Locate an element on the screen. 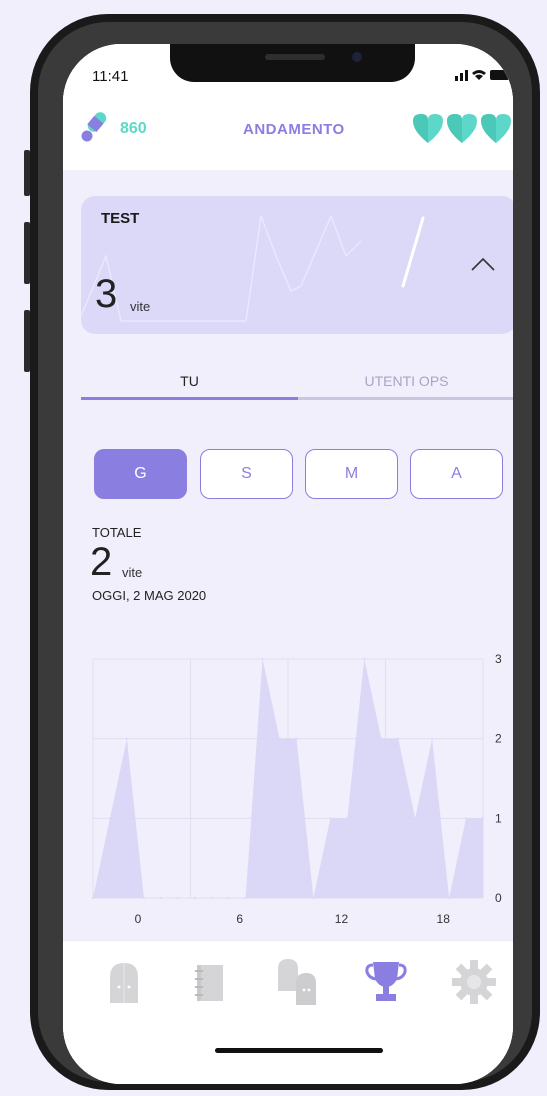 This screenshot has height=1096, width=547. test-title: TEST is located at coordinates (120, 218).